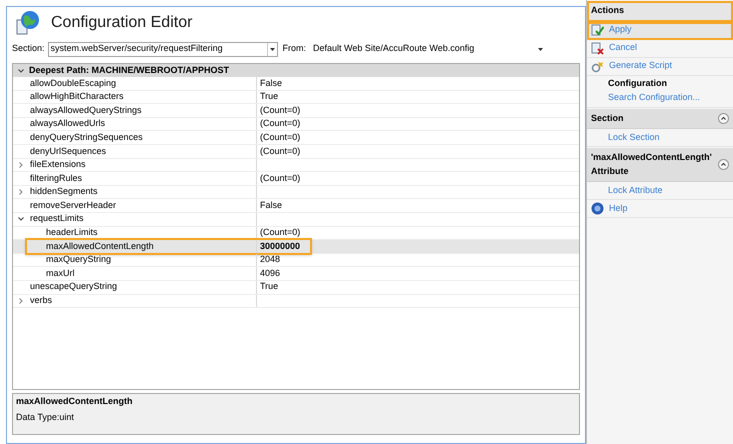  What do you see at coordinates (79, 259) in the screenshot?
I see `property-name: maxQueryString` at bounding box center [79, 259].